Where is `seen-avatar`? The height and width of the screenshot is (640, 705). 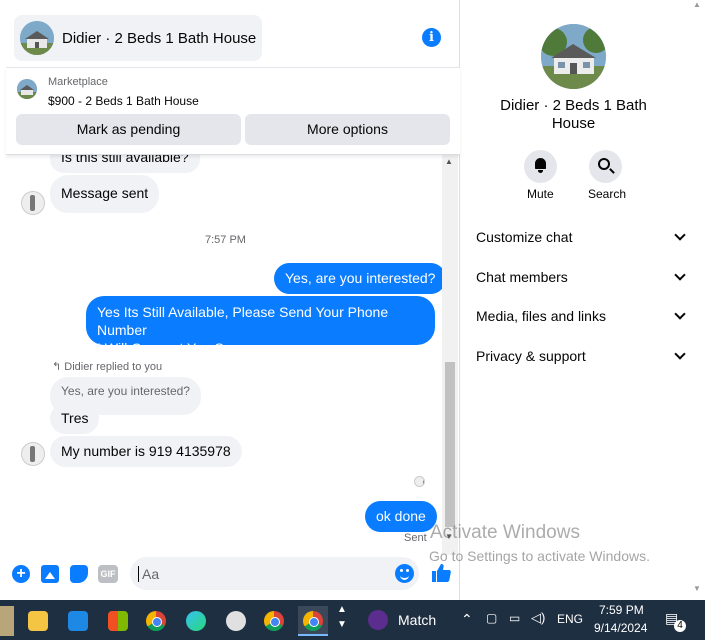
seen-avatar is located at coordinates (419, 481).